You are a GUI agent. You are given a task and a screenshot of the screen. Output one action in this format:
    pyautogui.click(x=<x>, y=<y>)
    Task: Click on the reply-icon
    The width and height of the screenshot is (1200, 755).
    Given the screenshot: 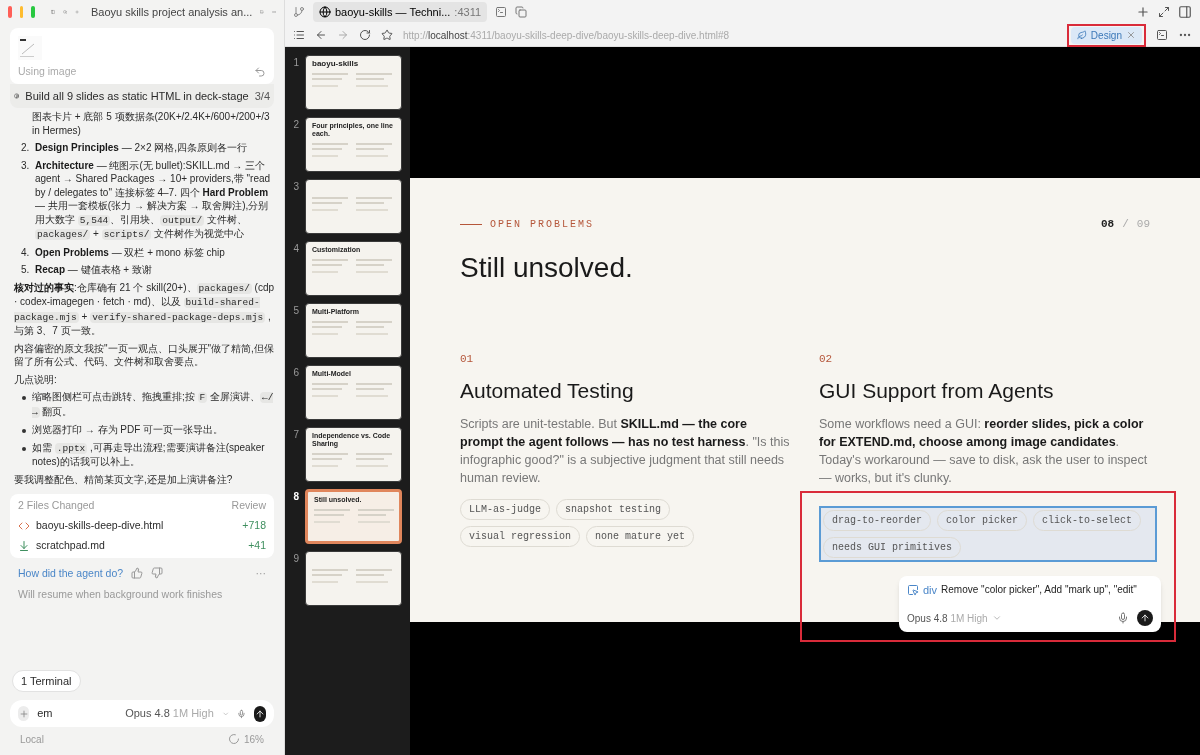 What is the action you would take?
    pyautogui.click(x=260, y=71)
    